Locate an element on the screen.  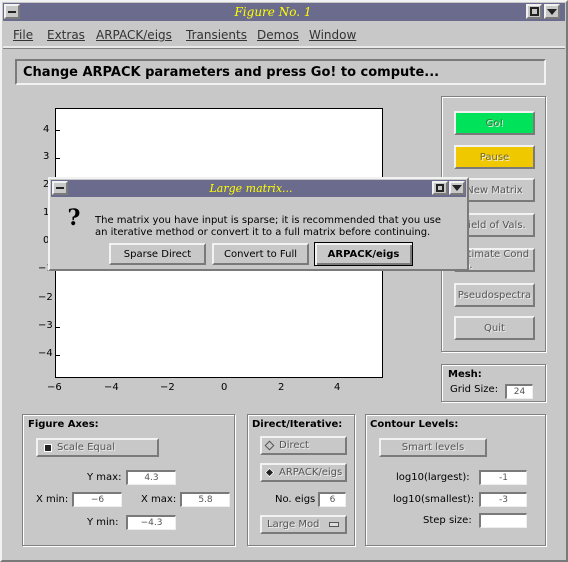
direct-radio: Direct is located at coordinates (303, 445).